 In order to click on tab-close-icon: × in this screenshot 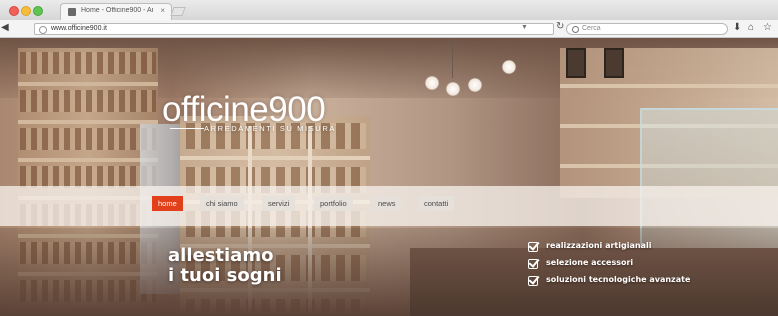, I will do `click(162, 10)`.